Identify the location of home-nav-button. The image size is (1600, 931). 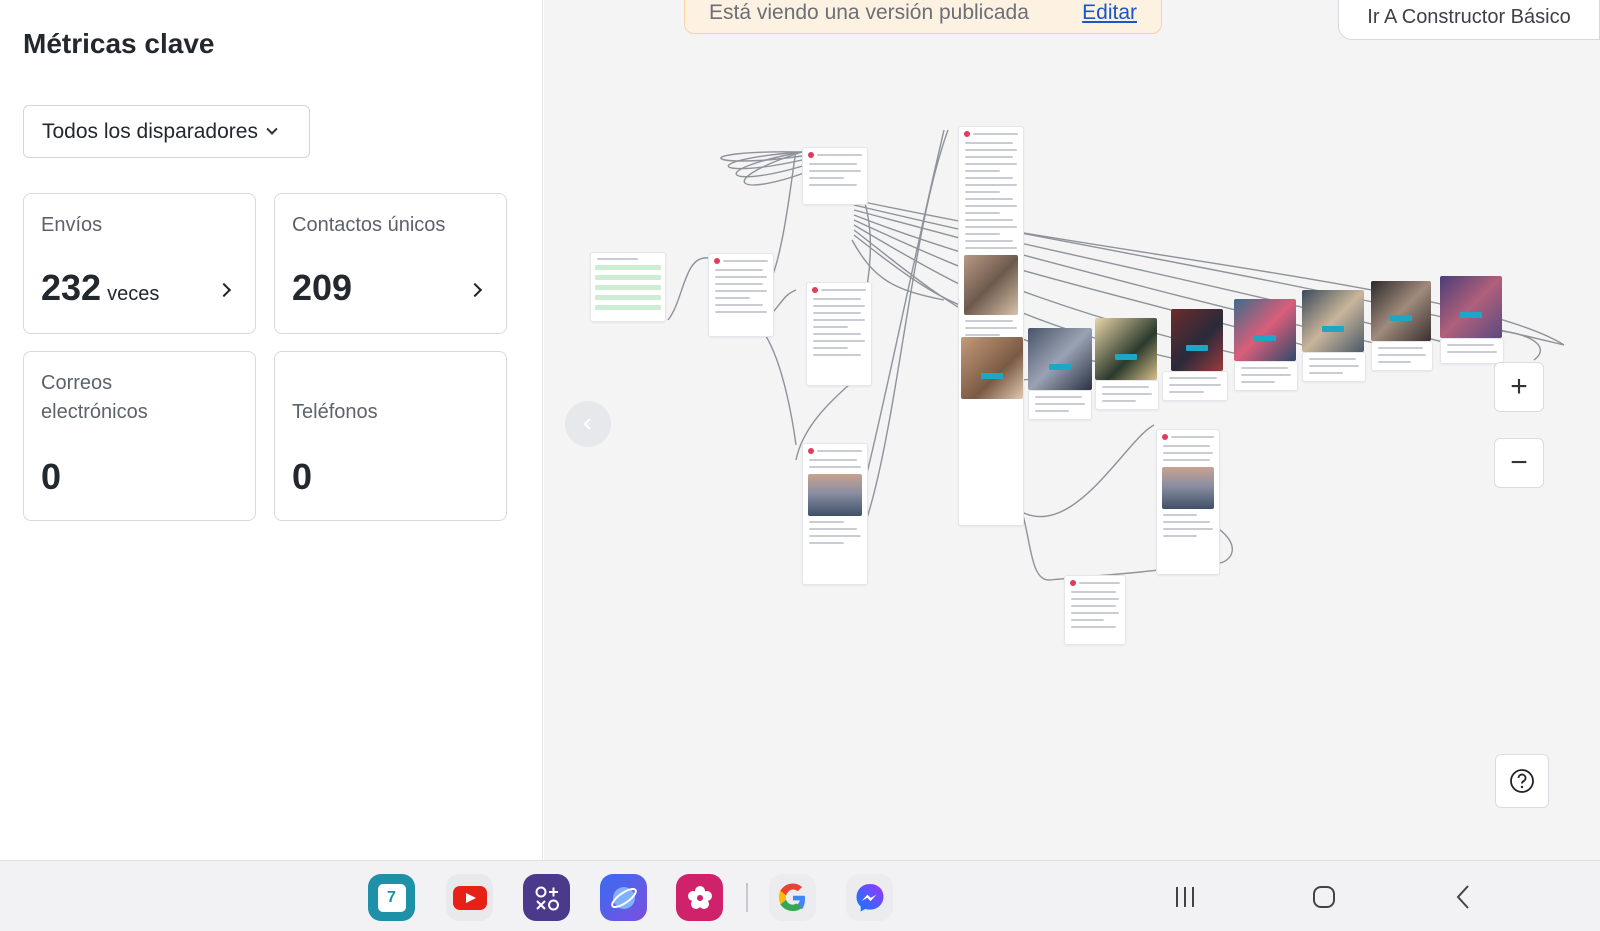
(1324, 897).